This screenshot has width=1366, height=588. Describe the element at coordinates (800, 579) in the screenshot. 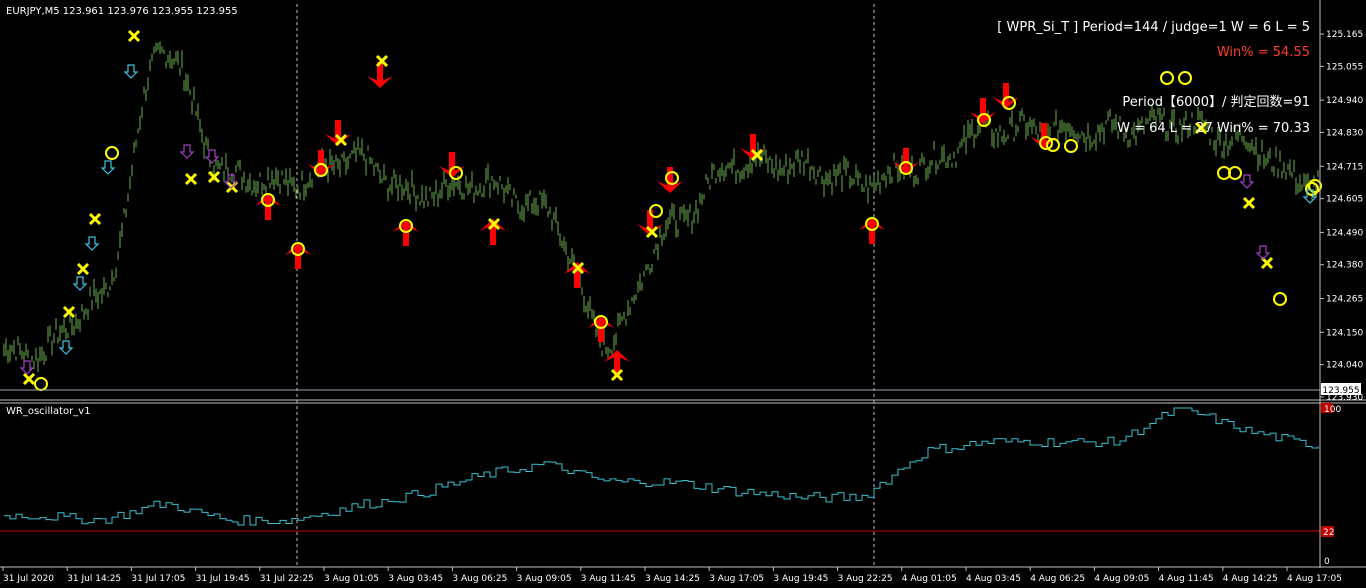

I see `time-tick-label: 3 Aug 19:45` at that location.